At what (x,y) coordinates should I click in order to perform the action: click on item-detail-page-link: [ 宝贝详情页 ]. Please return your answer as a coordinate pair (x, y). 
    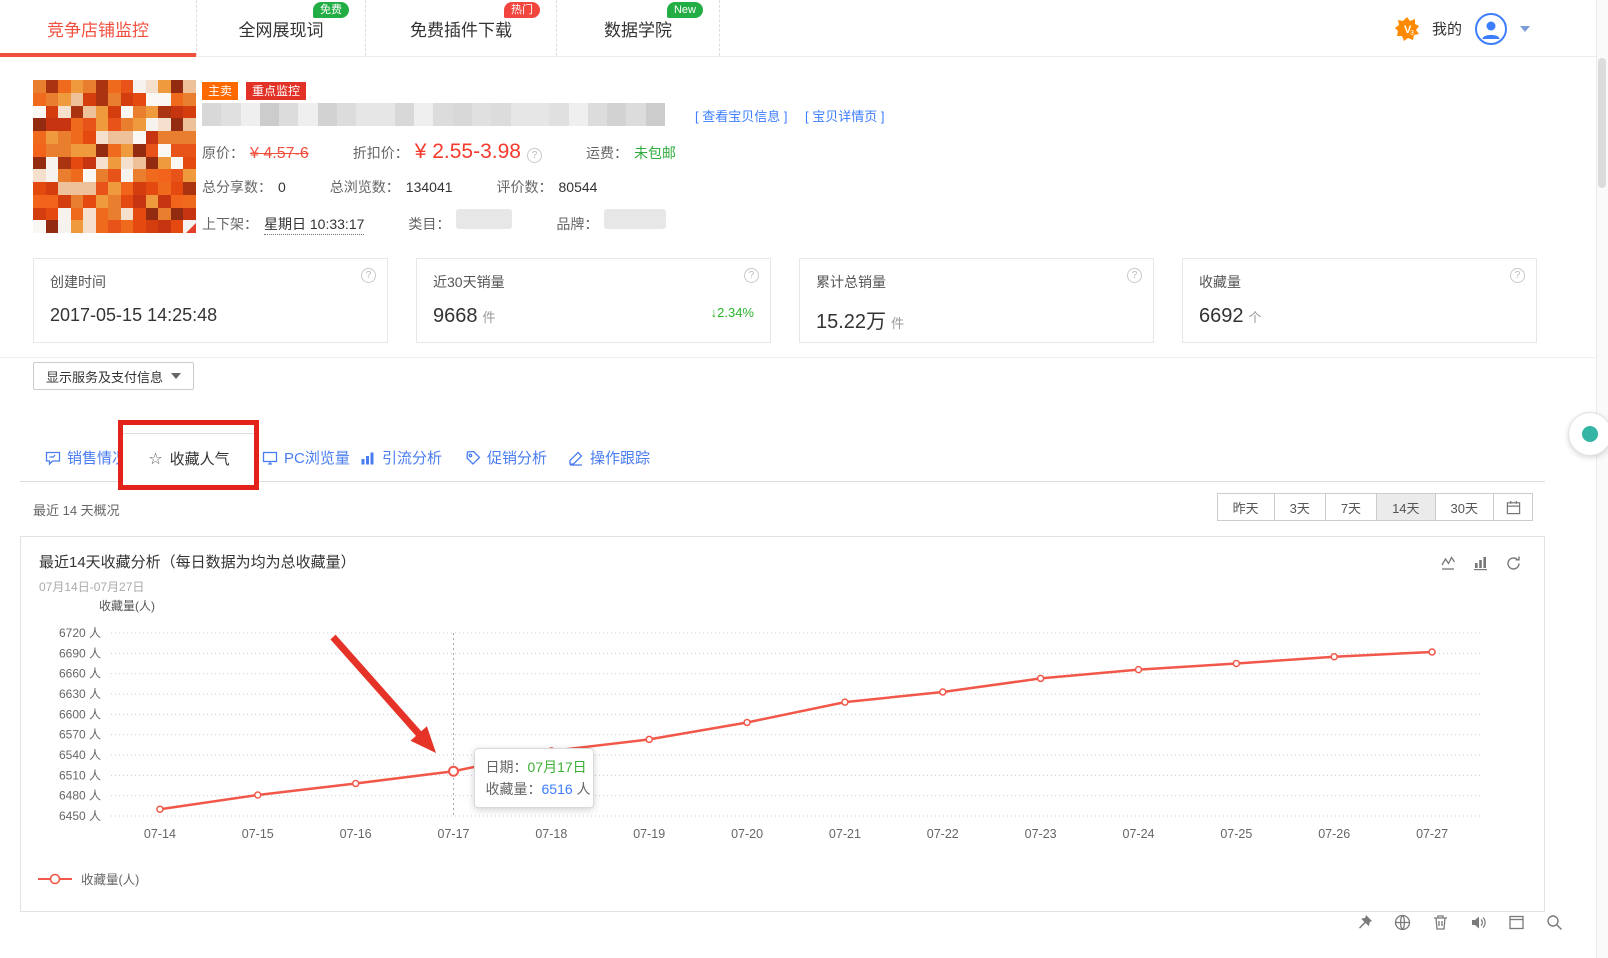
    Looking at the image, I should click on (844, 115).